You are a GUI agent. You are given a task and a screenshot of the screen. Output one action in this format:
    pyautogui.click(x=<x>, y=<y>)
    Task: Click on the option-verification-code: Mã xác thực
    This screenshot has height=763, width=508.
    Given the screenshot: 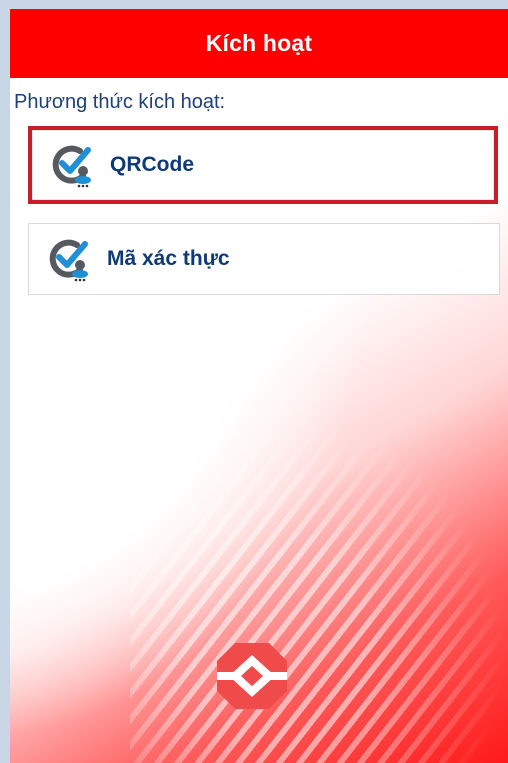 What is the action you would take?
    pyautogui.click(x=264, y=259)
    